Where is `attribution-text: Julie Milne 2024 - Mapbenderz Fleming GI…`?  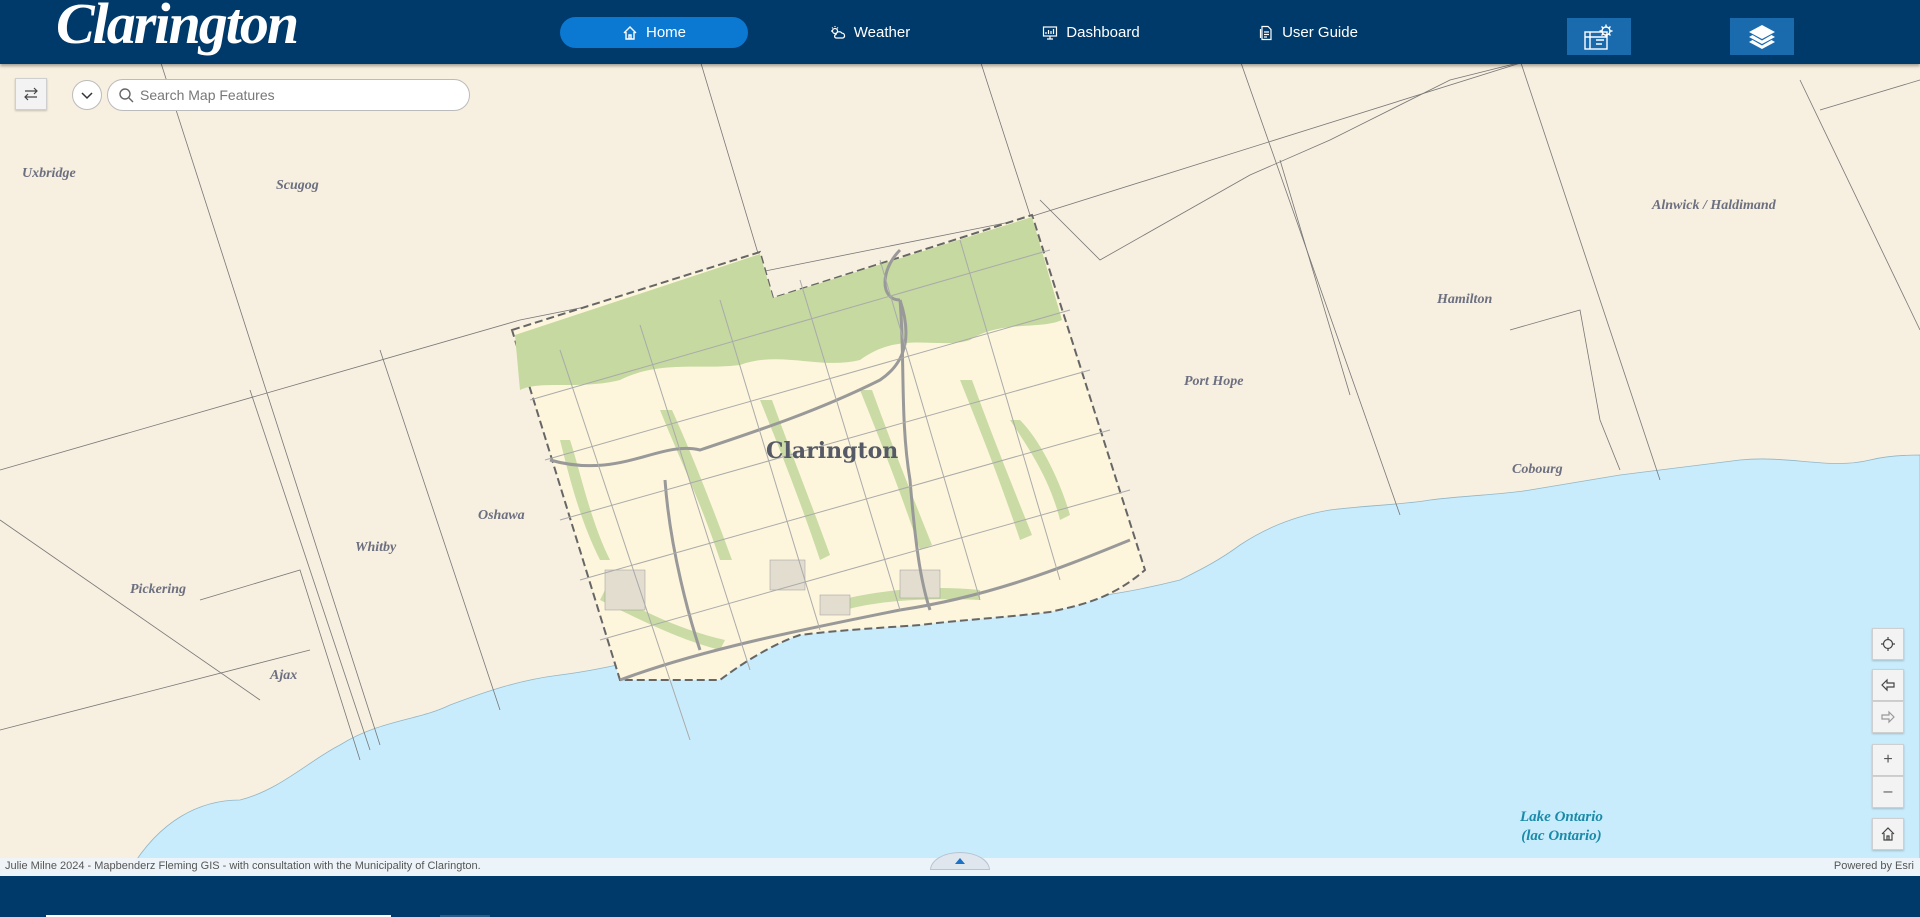
attribution-text: Julie Milne 2024 - Mapbenderz Fleming GI… is located at coordinates (243, 866).